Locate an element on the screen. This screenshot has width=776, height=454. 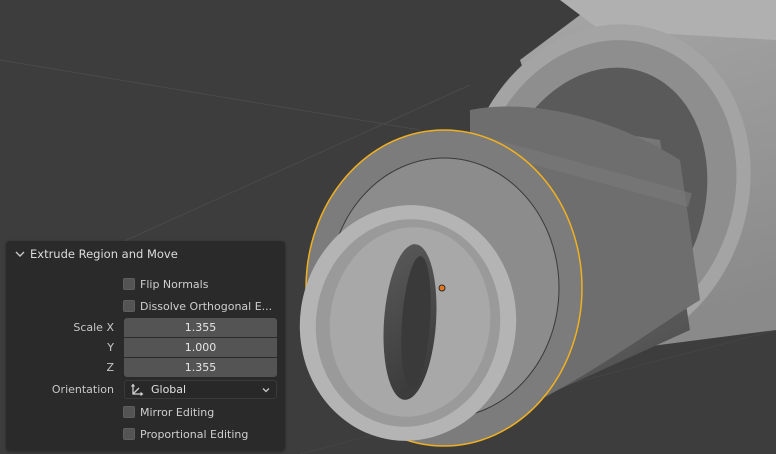
scale-z-label: Z is located at coordinates (110, 367).